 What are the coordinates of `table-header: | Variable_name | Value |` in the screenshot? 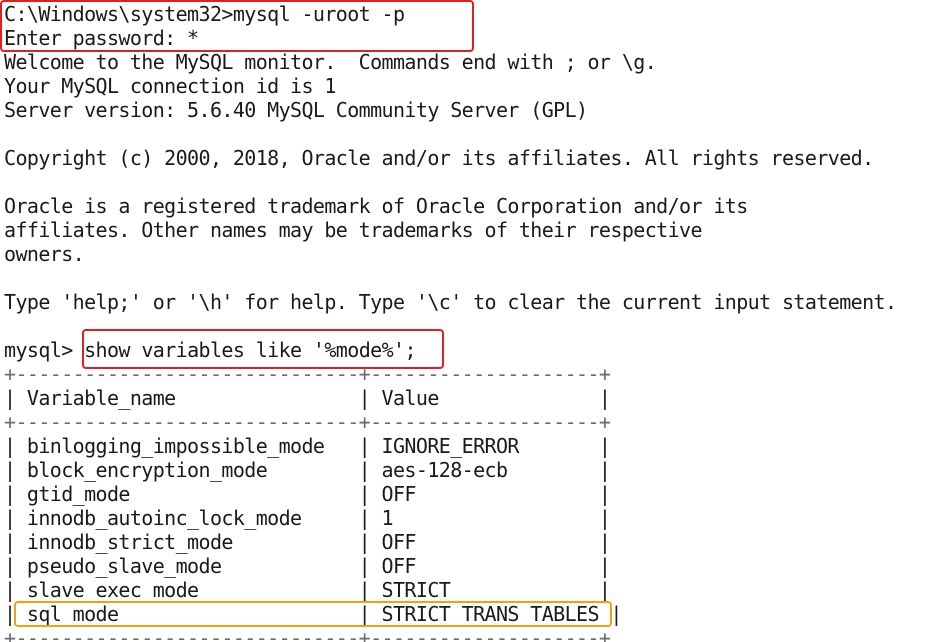 It's located at (307, 398).